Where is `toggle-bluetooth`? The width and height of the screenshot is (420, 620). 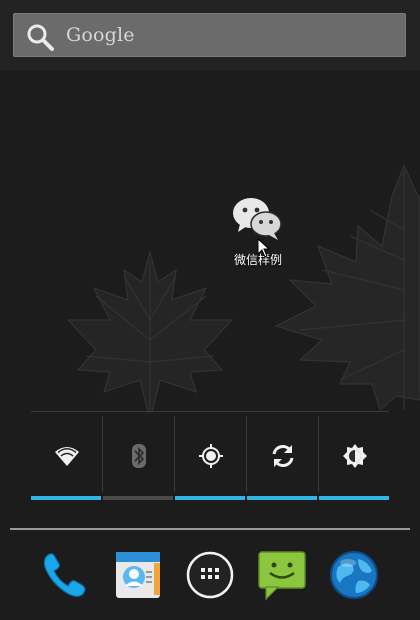
toggle-bluetooth is located at coordinates (138, 456).